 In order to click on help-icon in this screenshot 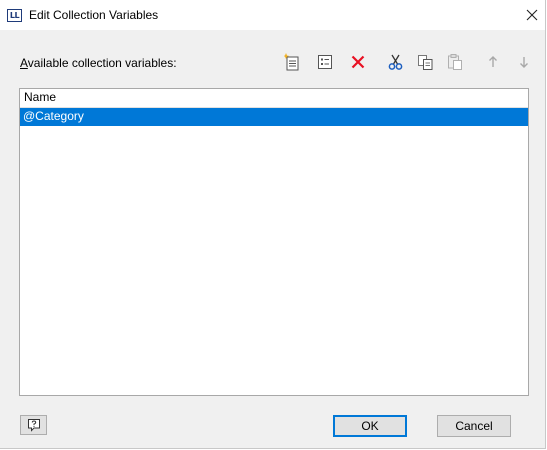, I will do `click(33, 425)`.